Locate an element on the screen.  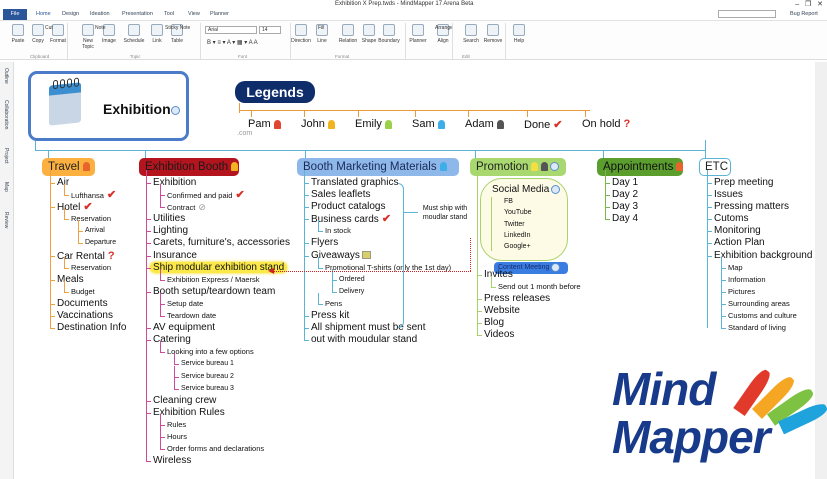
topic-departure: Departure is located at coordinates (87, 240).